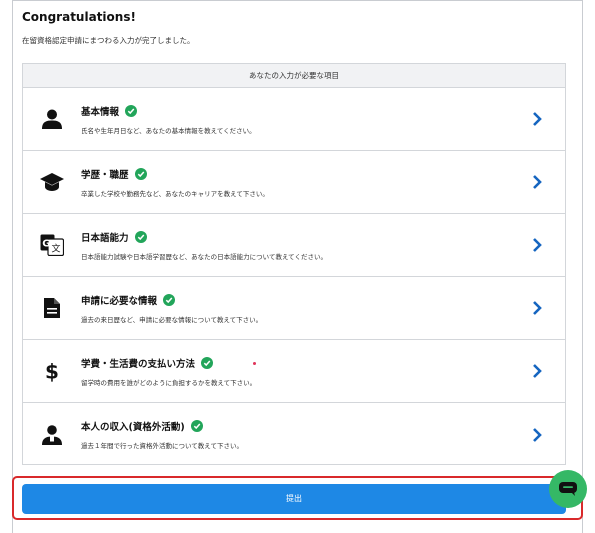  Describe the element at coordinates (204, 257) in the screenshot. I see `item-description: 日本語能力試験や日本語学習歴など、あなたの日本語能力について教えてください。` at that location.